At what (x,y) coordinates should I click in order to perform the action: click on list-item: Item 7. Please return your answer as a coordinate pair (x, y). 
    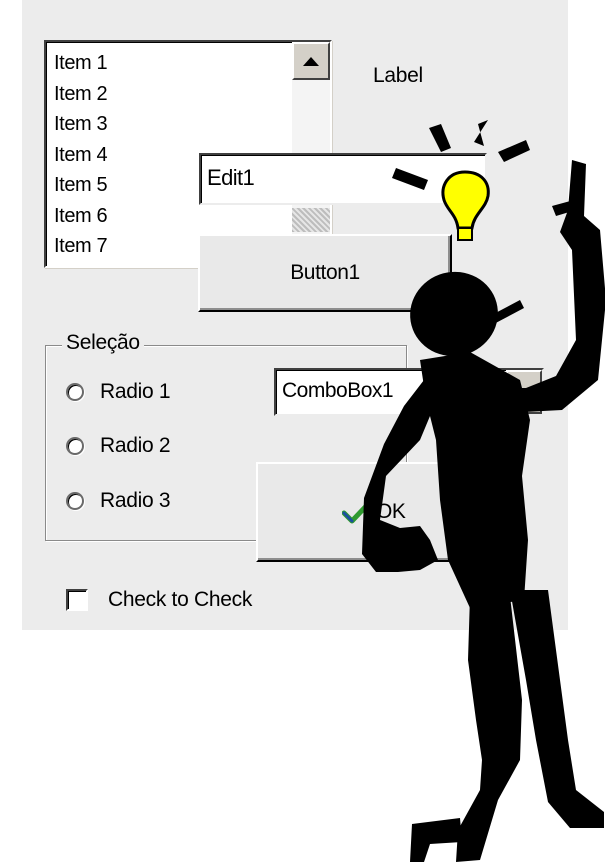
    Looking at the image, I should click on (81, 246).